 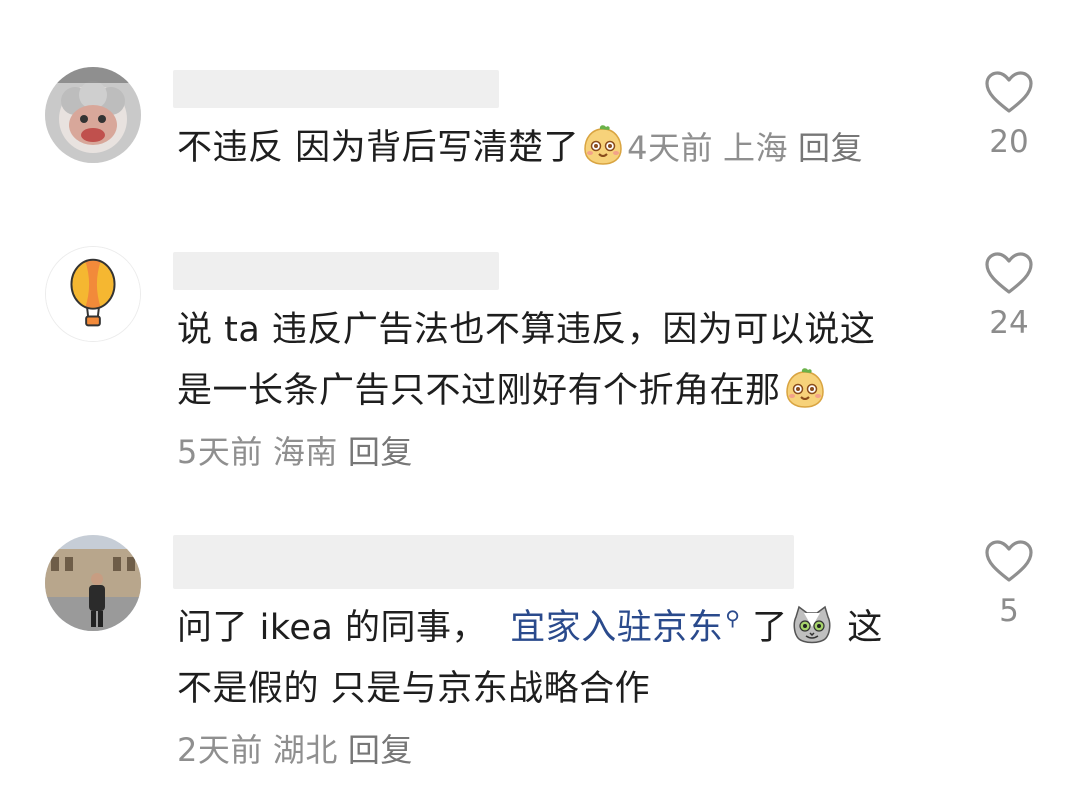 I want to click on comment-time: 5天前, so click(x=220, y=452).